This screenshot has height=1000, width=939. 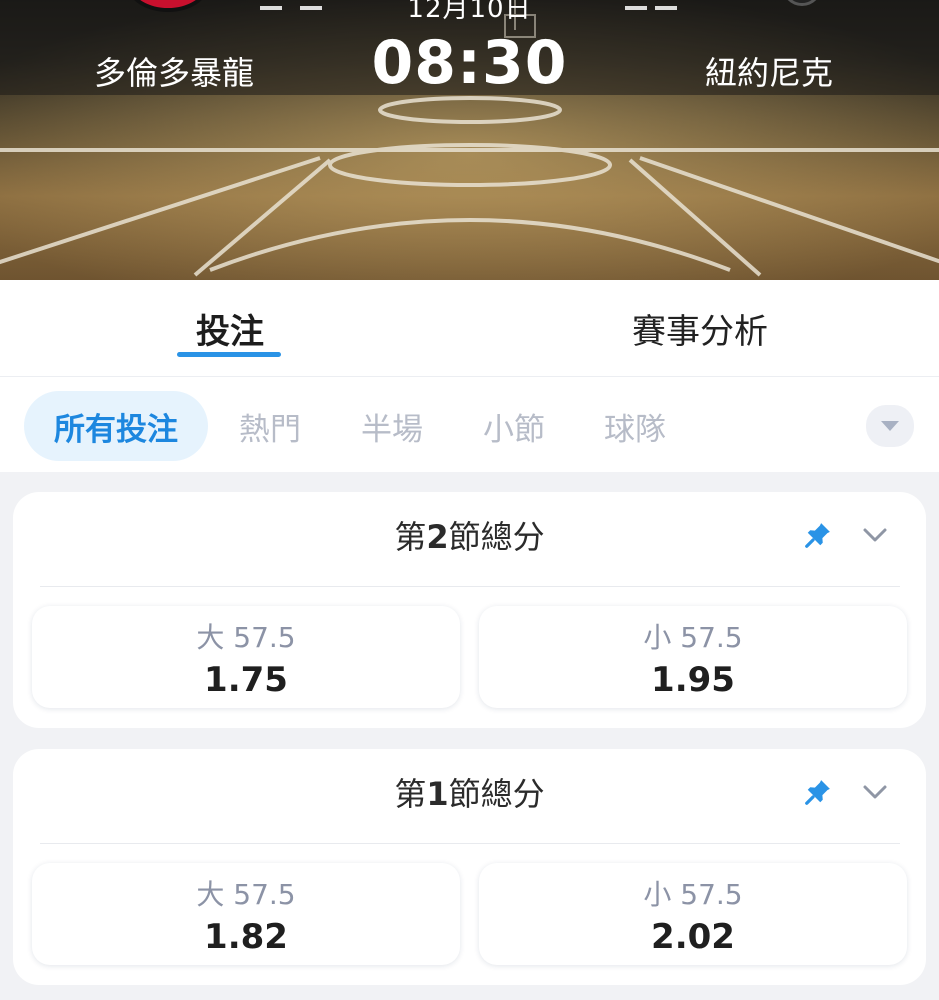 What do you see at coordinates (174, 73) in the screenshot?
I see `home-team-name: 多倫多暴龍` at bounding box center [174, 73].